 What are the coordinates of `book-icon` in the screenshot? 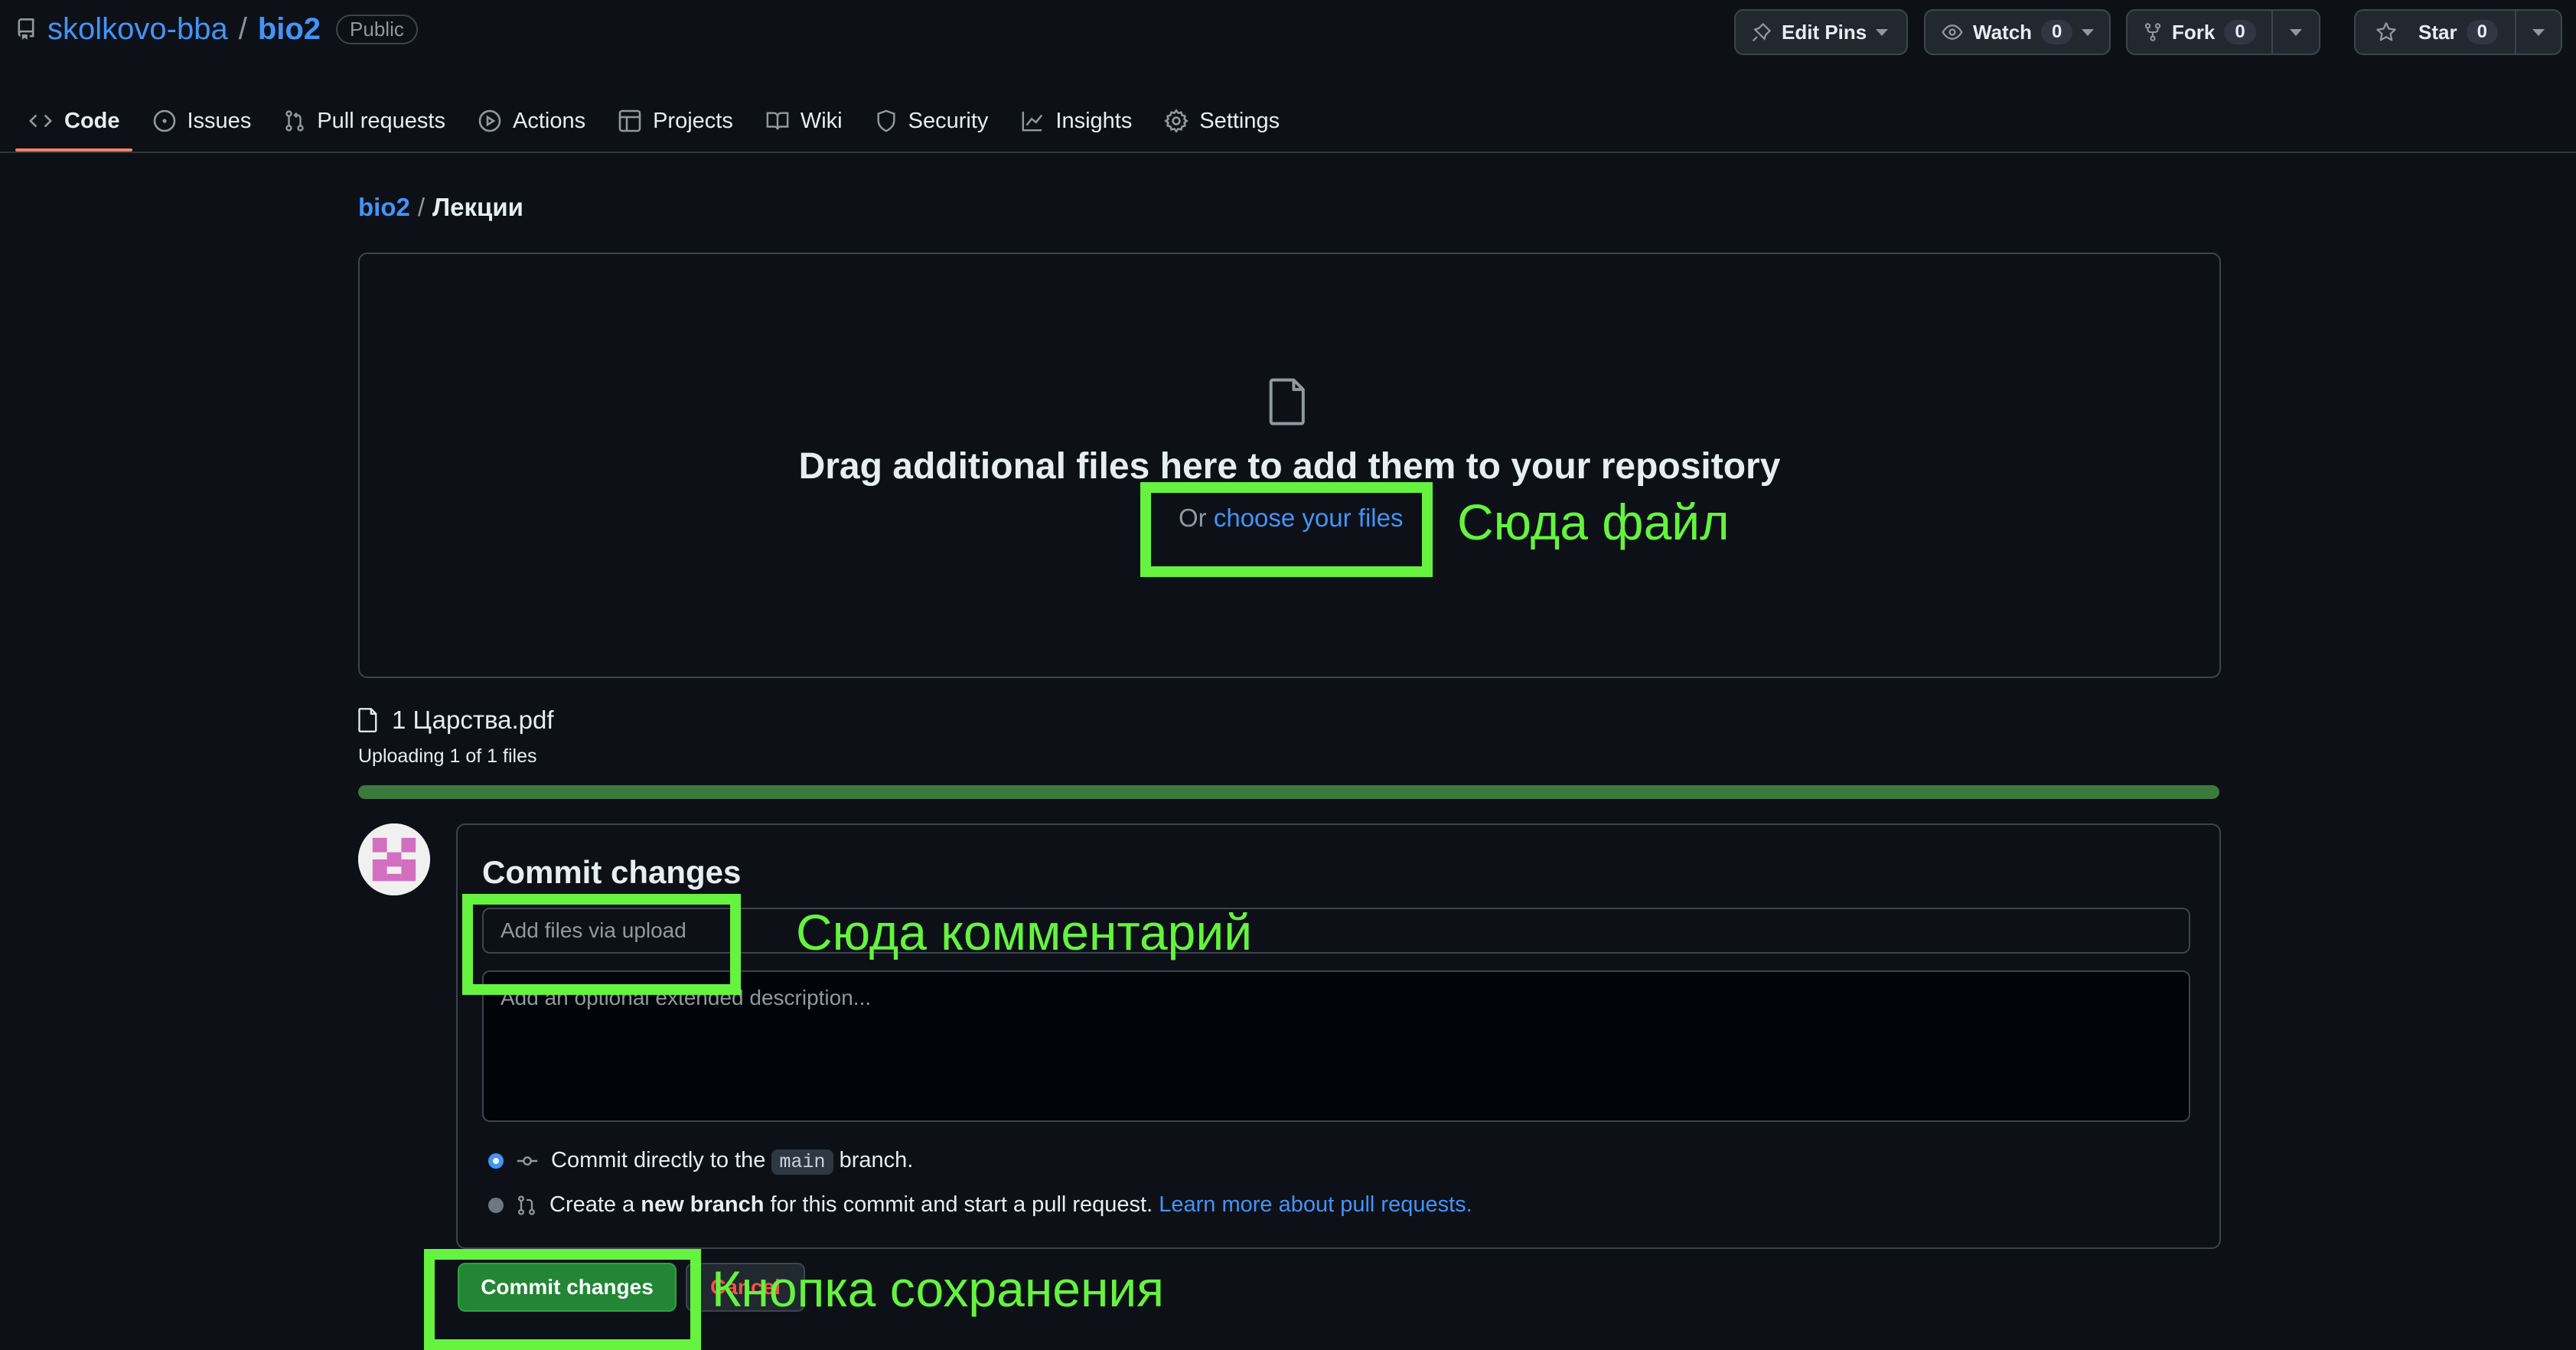 It's located at (777, 121).